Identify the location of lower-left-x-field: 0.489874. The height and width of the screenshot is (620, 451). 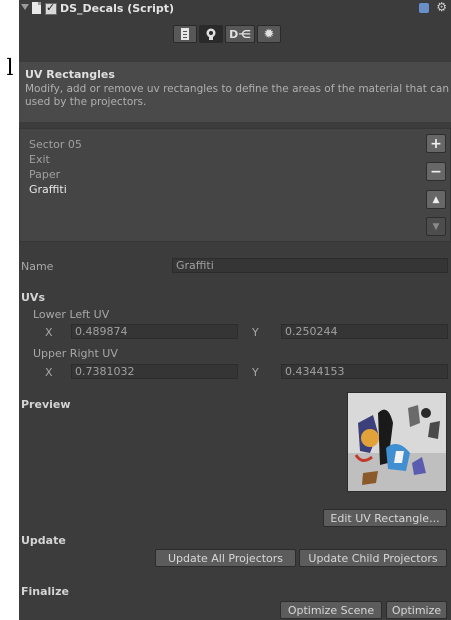
(154, 331).